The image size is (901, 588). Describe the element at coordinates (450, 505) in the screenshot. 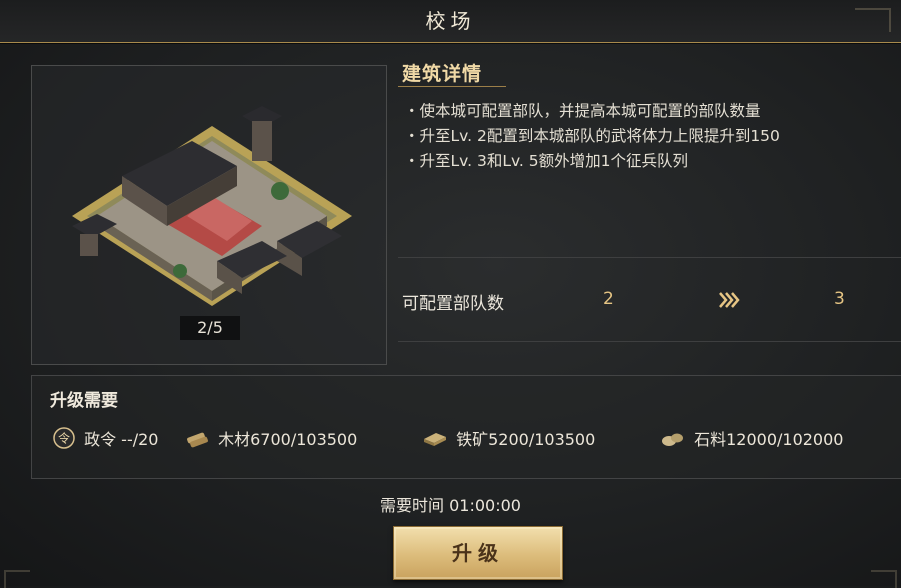

I see `required-time: 需要时间 01:00:00` at that location.